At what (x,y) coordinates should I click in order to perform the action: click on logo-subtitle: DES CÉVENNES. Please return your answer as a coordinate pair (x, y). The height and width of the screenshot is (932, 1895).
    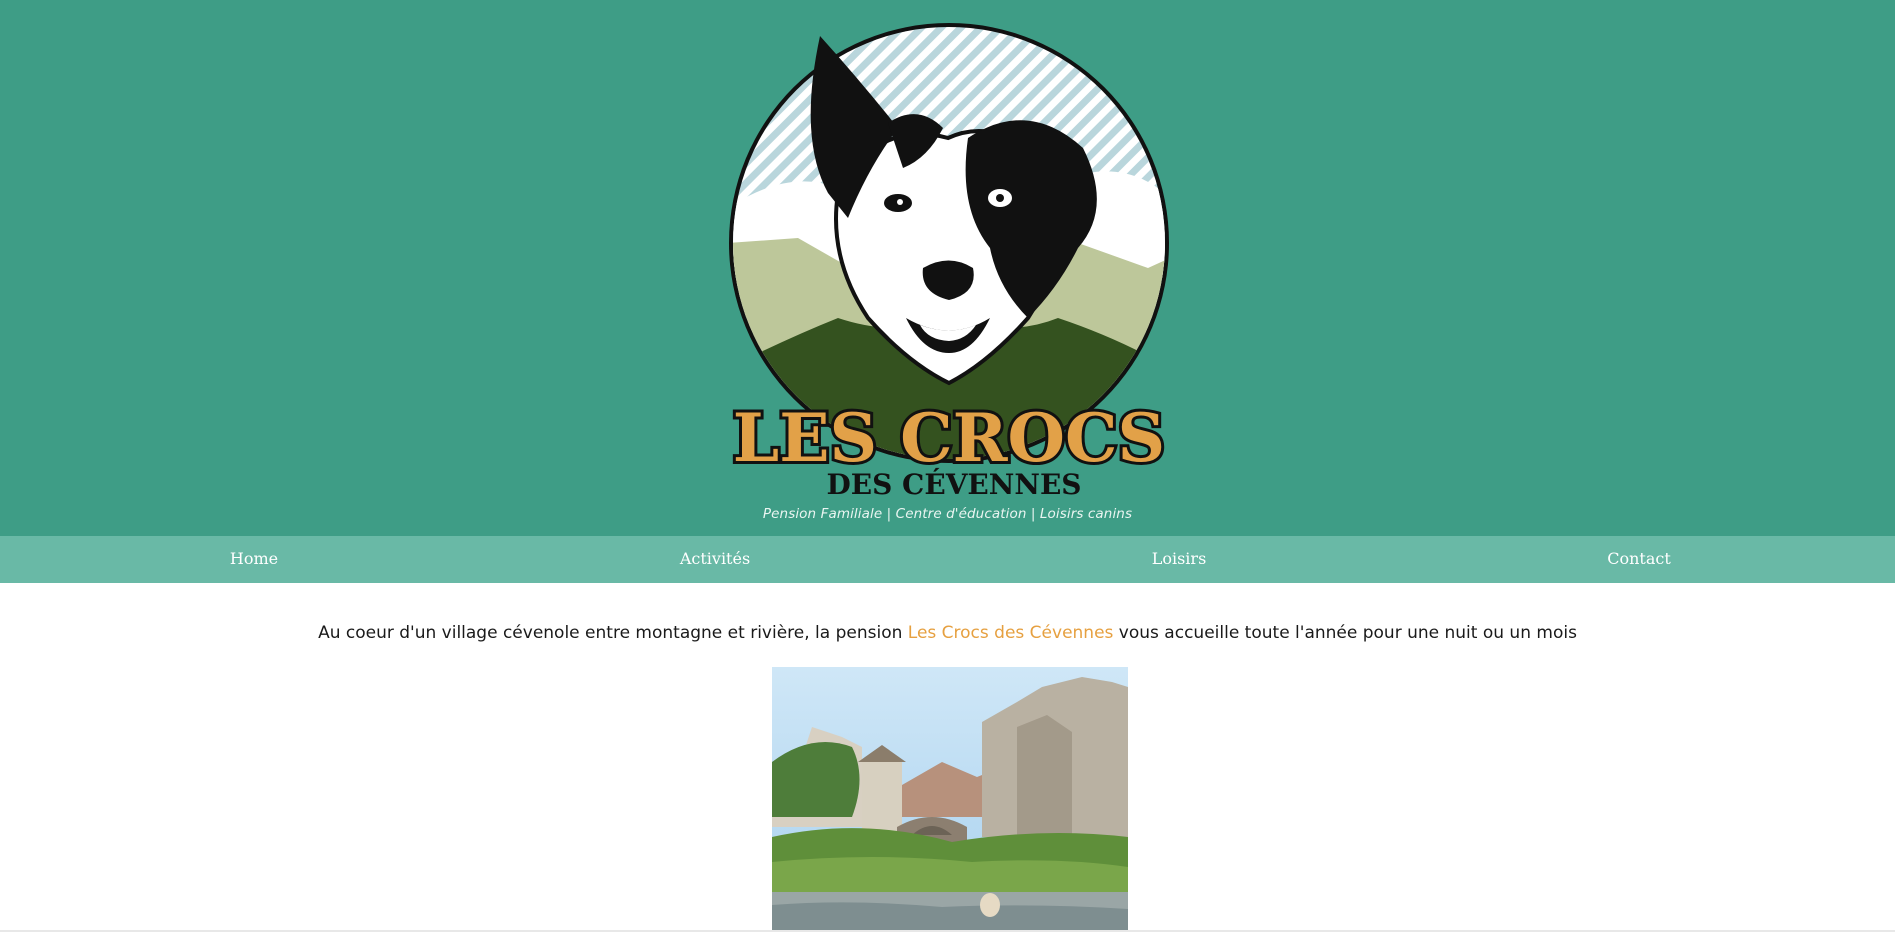
    Looking at the image, I should click on (953, 482).